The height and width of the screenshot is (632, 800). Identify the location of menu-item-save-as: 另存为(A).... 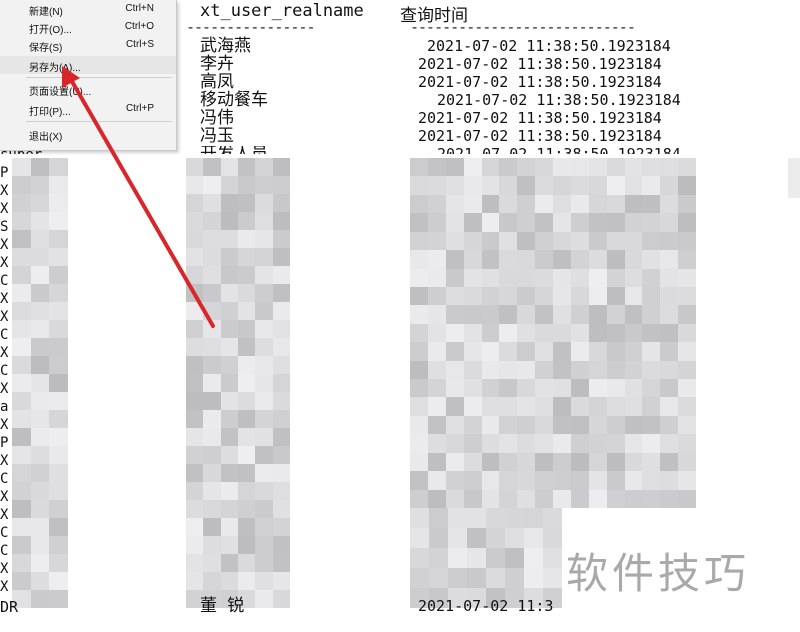
(88, 65).